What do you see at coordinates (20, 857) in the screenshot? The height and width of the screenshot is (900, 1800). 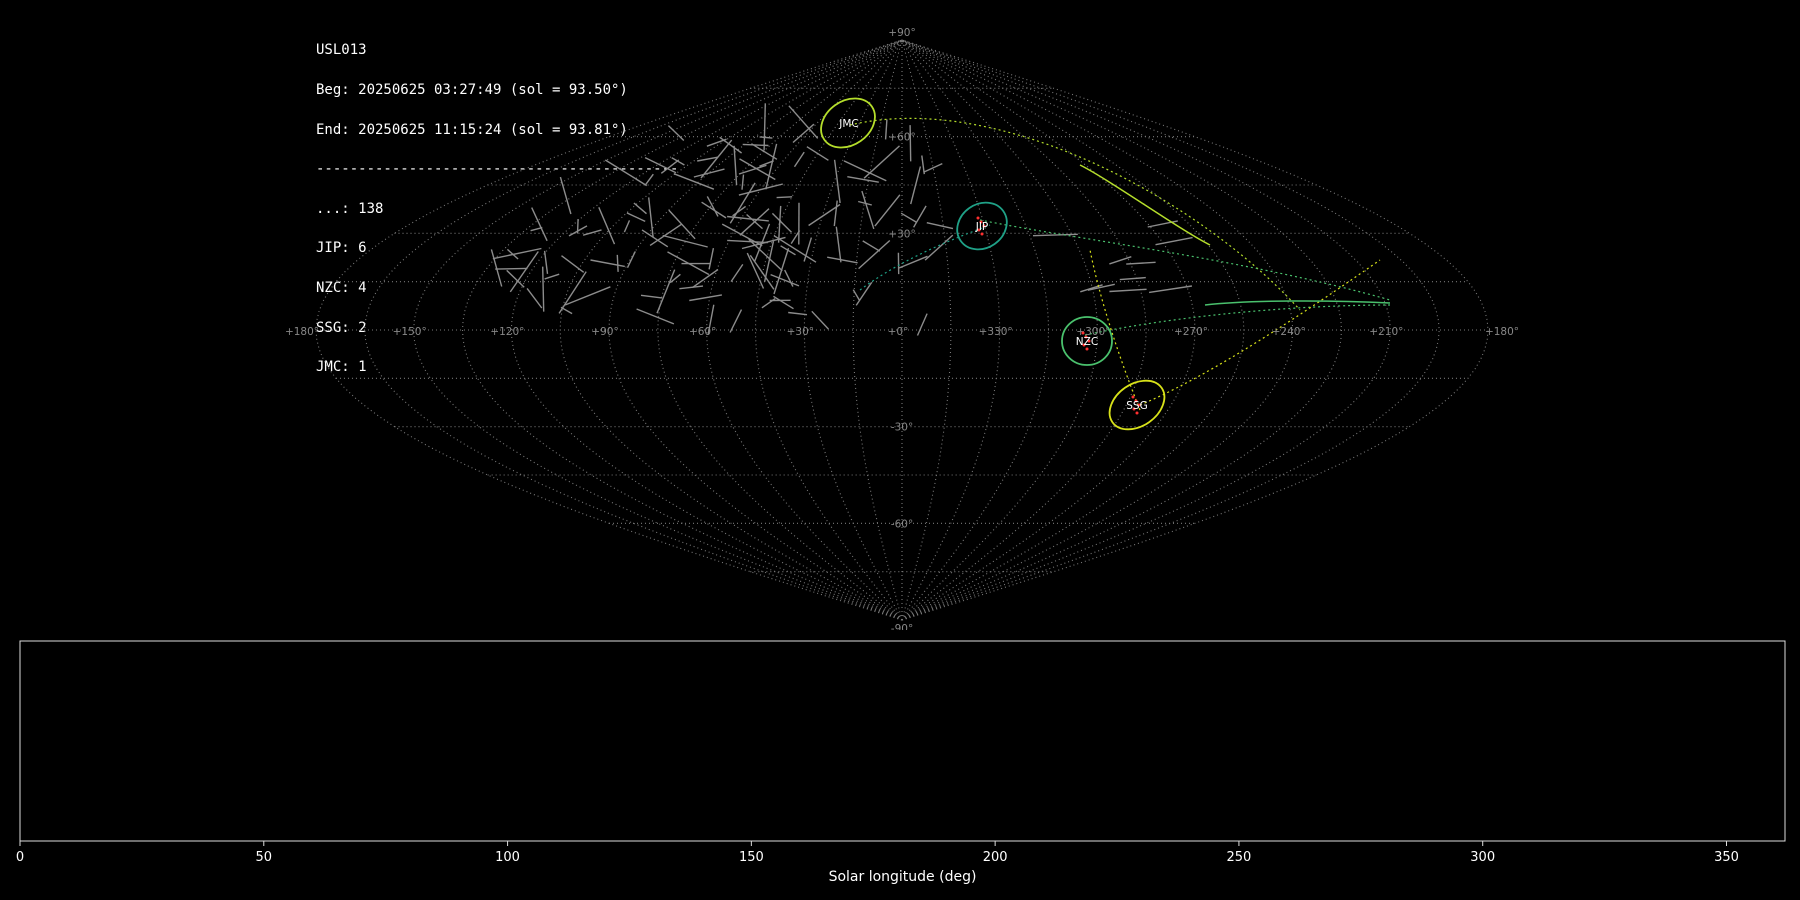 I see `x-tick-label: 0` at bounding box center [20, 857].